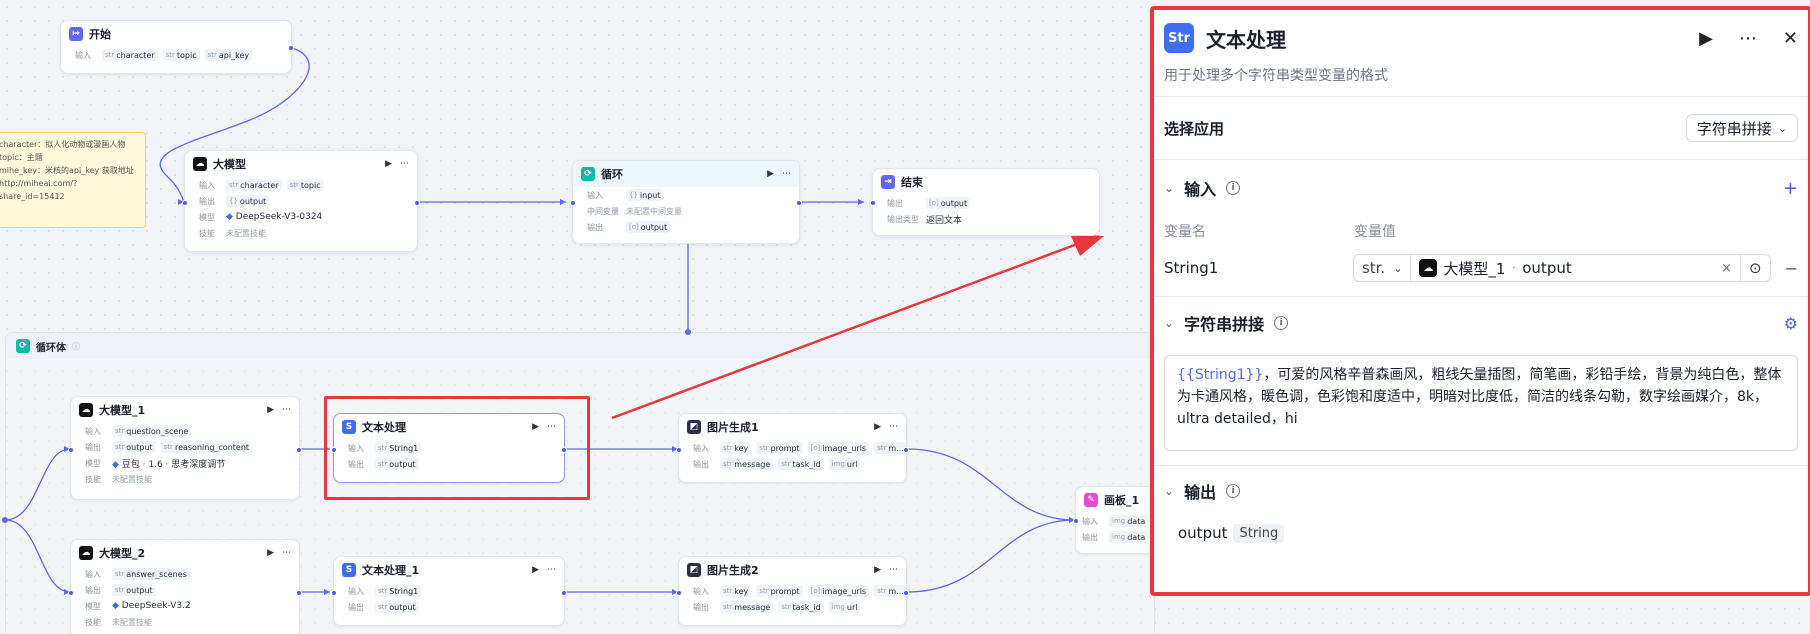 The height and width of the screenshot is (634, 1810). What do you see at coordinates (169, 464) in the screenshot?
I see `model-name: ◆ 豆包 · 1.6 · 思考深度调节` at bounding box center [169, 464].